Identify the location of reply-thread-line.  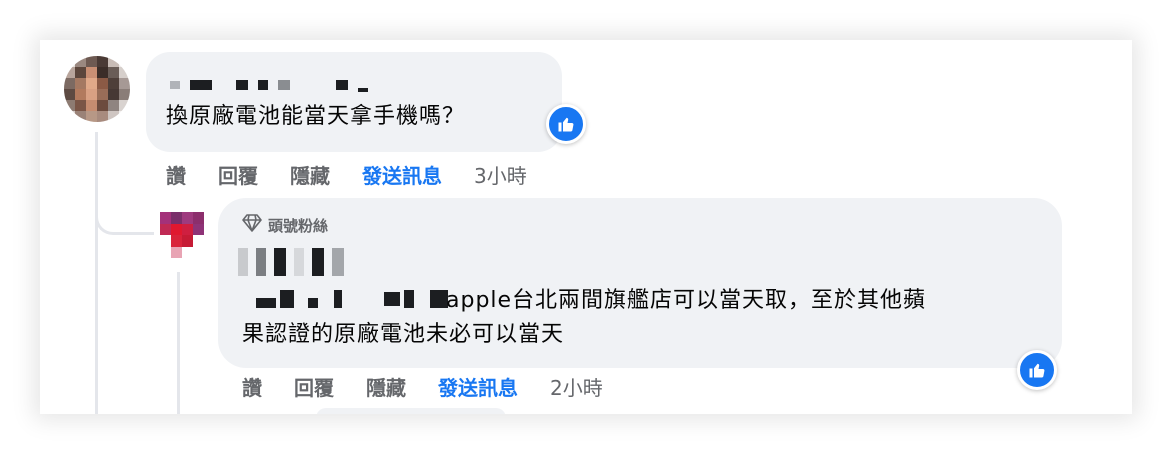
(178, 343).